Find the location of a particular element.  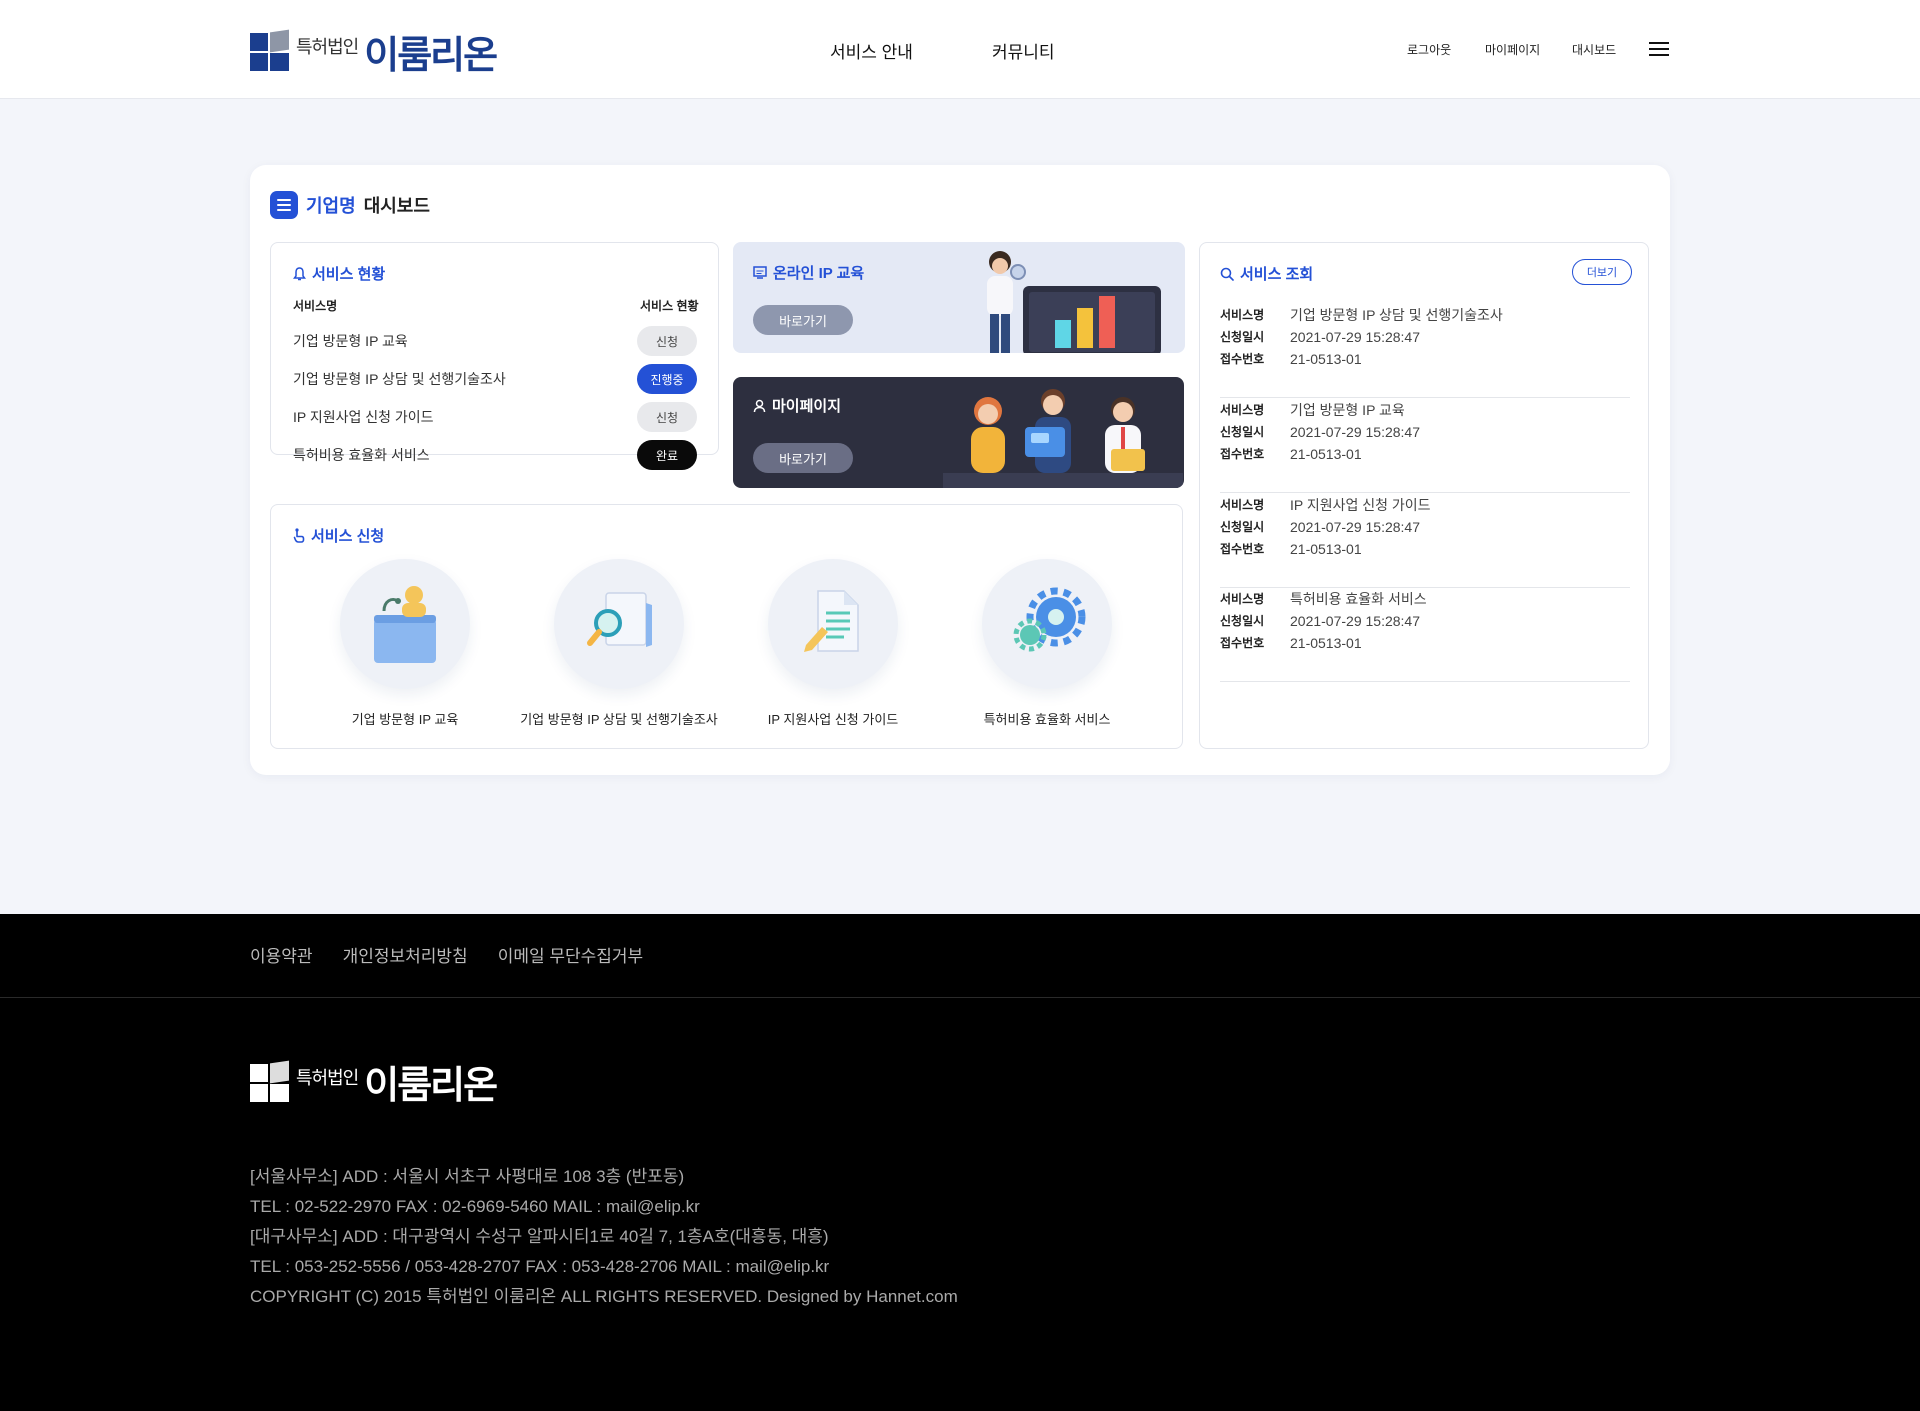

company-name: 기업명 is located at coordinates (331, 206).